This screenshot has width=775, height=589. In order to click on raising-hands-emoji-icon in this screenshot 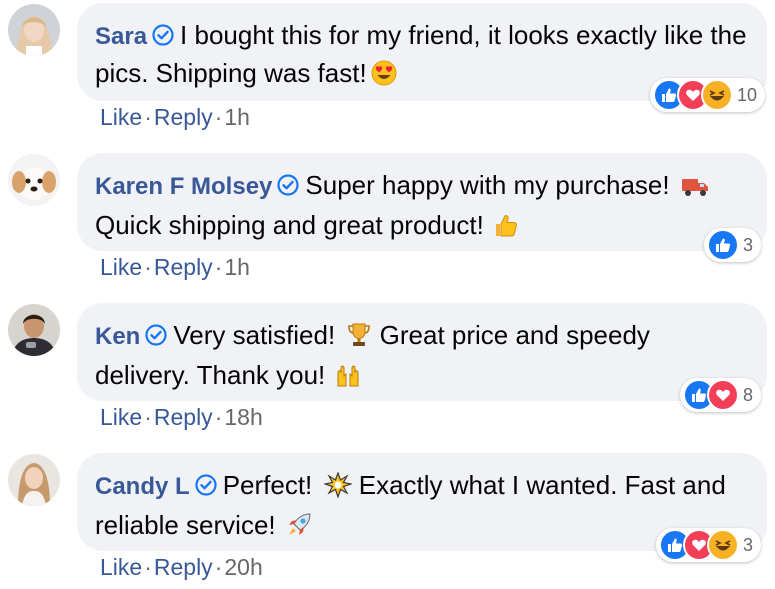, I will do `click(348, 379)`.